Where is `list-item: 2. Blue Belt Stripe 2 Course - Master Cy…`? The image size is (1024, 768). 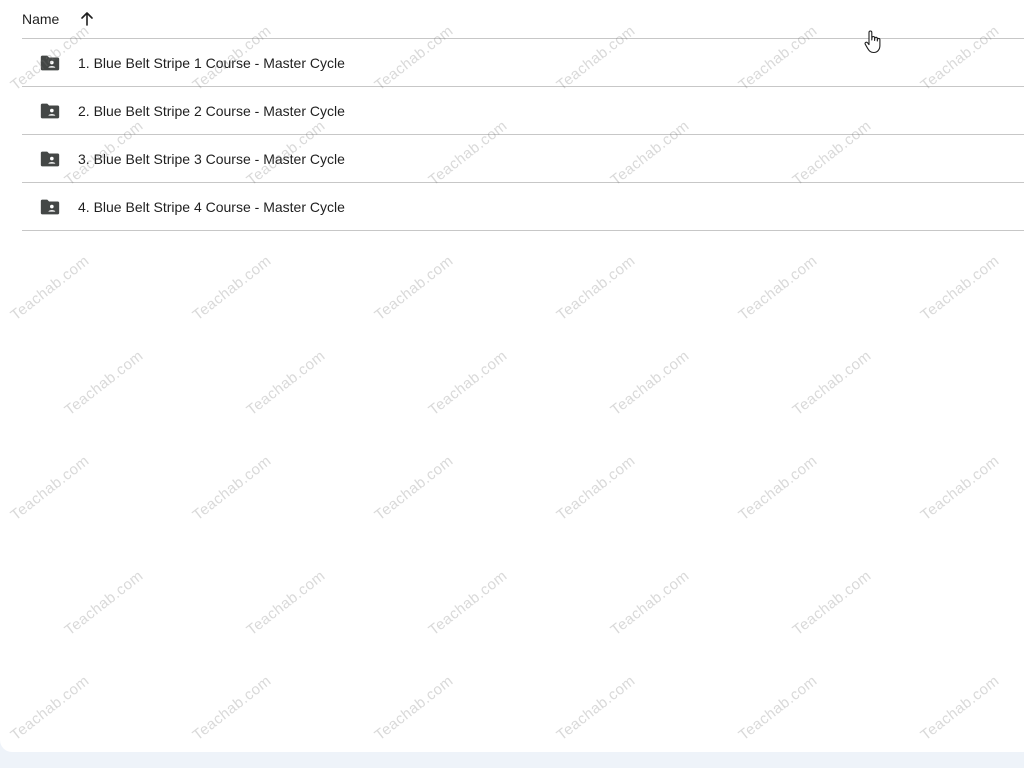
list-item: 2. Blue Belt Stripe 2 Course - Master Cy… is located at coordinates (523, 111).